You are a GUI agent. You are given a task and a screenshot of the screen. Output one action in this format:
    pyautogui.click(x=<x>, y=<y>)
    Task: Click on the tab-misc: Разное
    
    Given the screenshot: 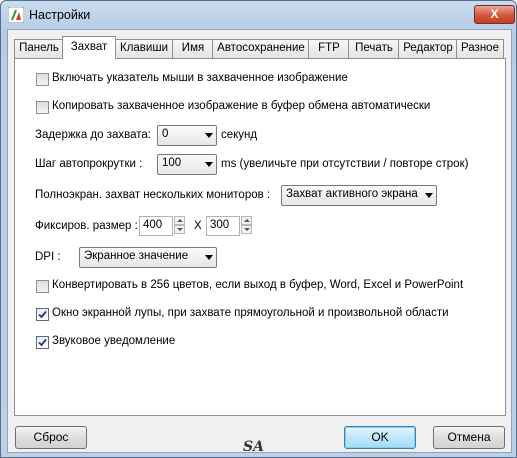 What is the action you would take?
    pyautogui.click(x=480, y=48)
    